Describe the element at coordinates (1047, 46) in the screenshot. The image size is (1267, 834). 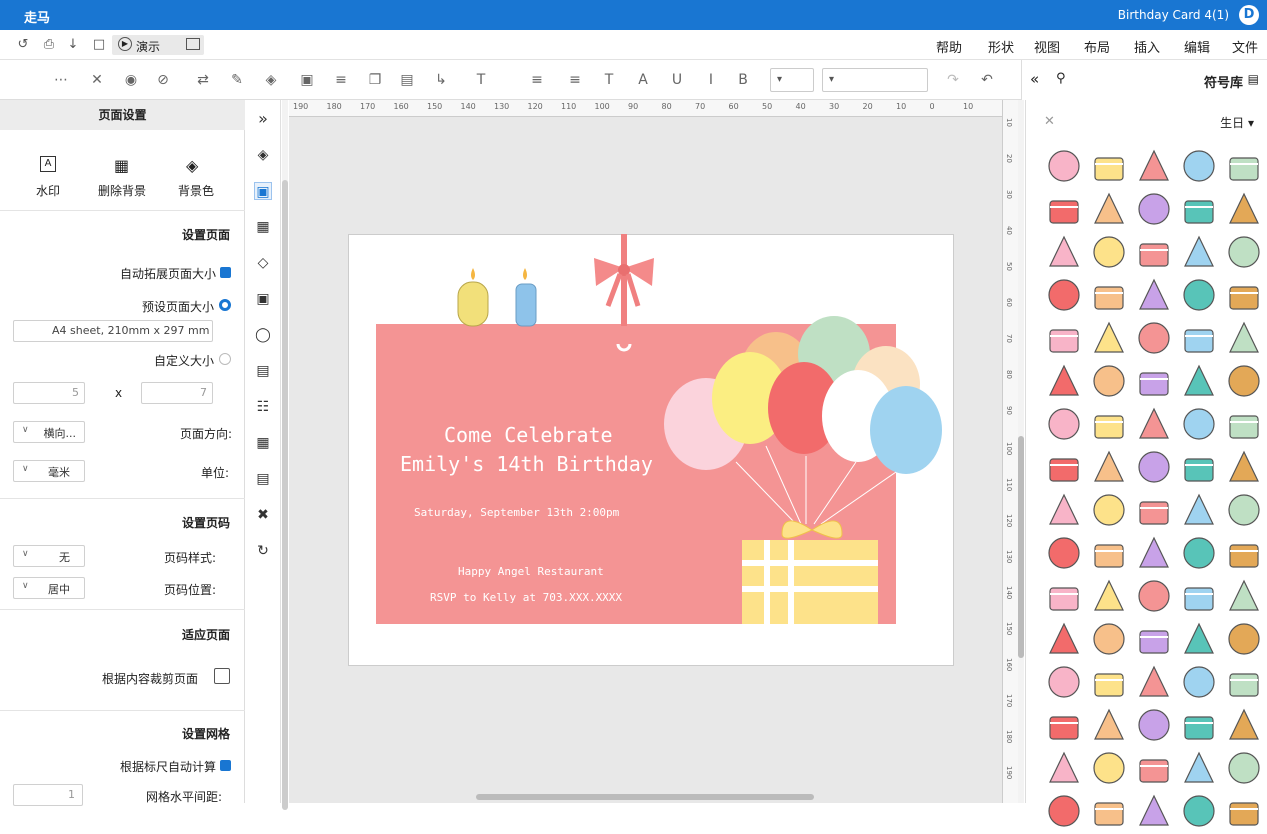
I see `menu-view: 视图` at that location.